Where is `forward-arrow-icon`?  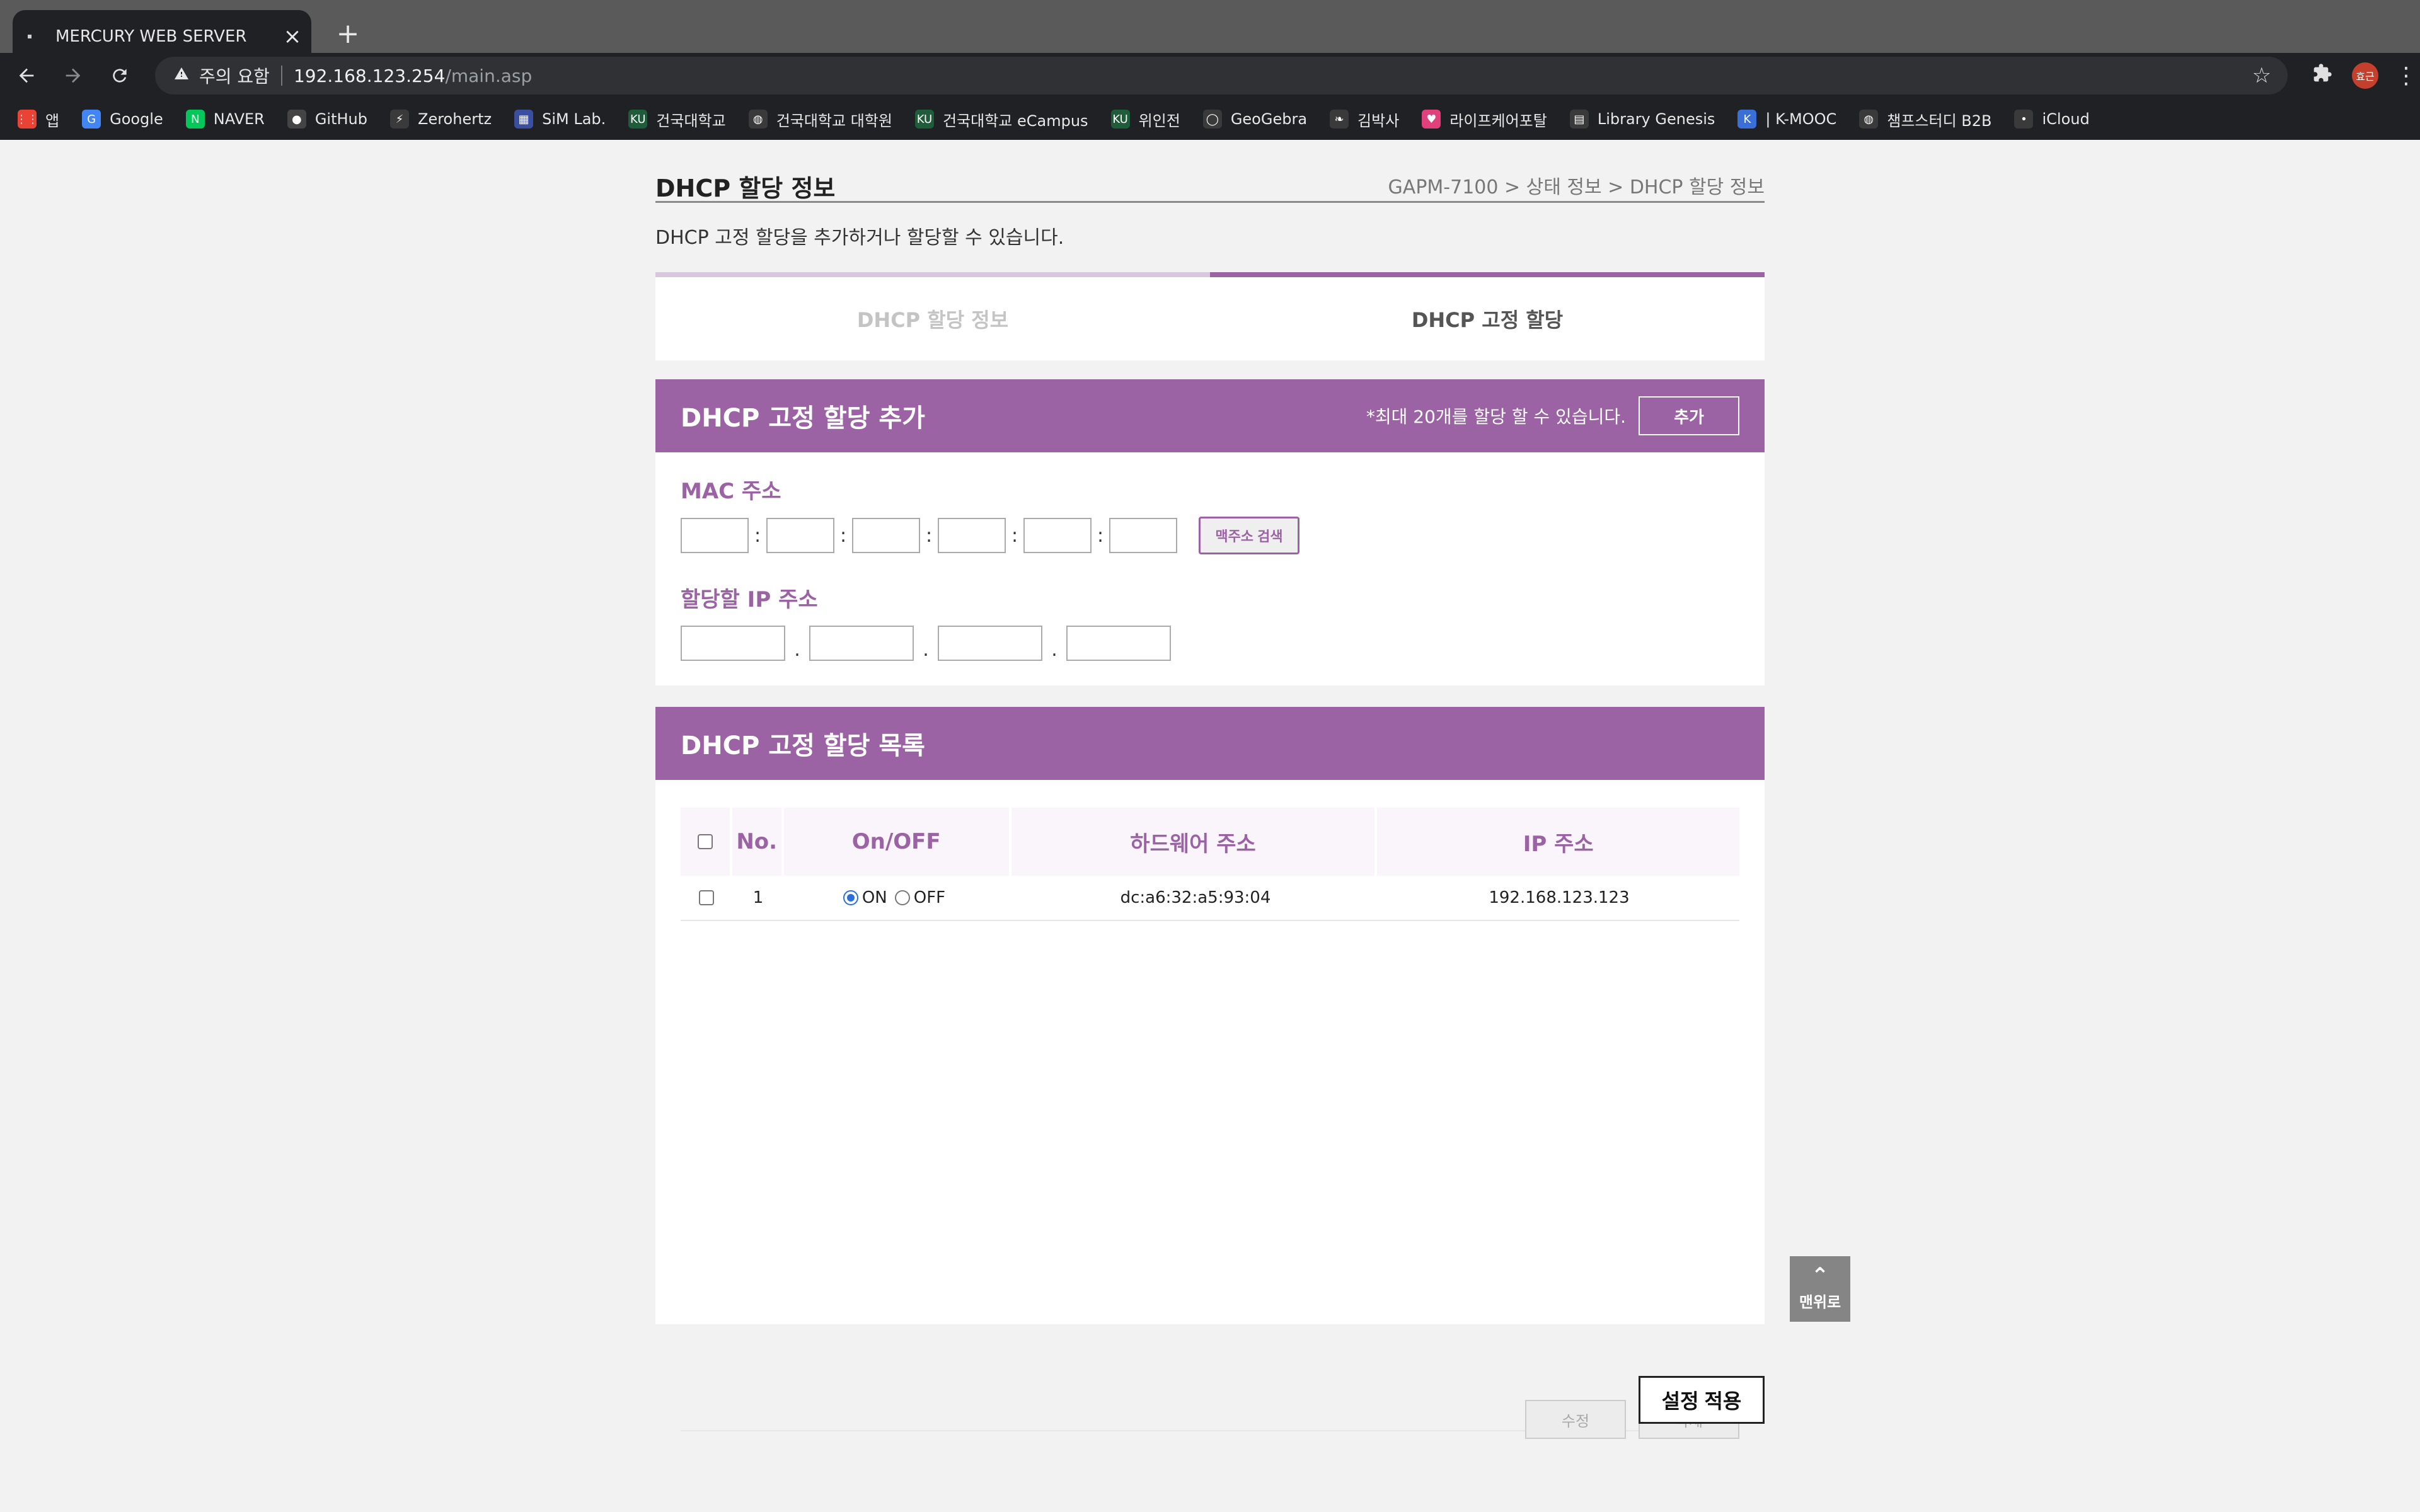 forward-arrow-icon is located at coordinates (73, 75).